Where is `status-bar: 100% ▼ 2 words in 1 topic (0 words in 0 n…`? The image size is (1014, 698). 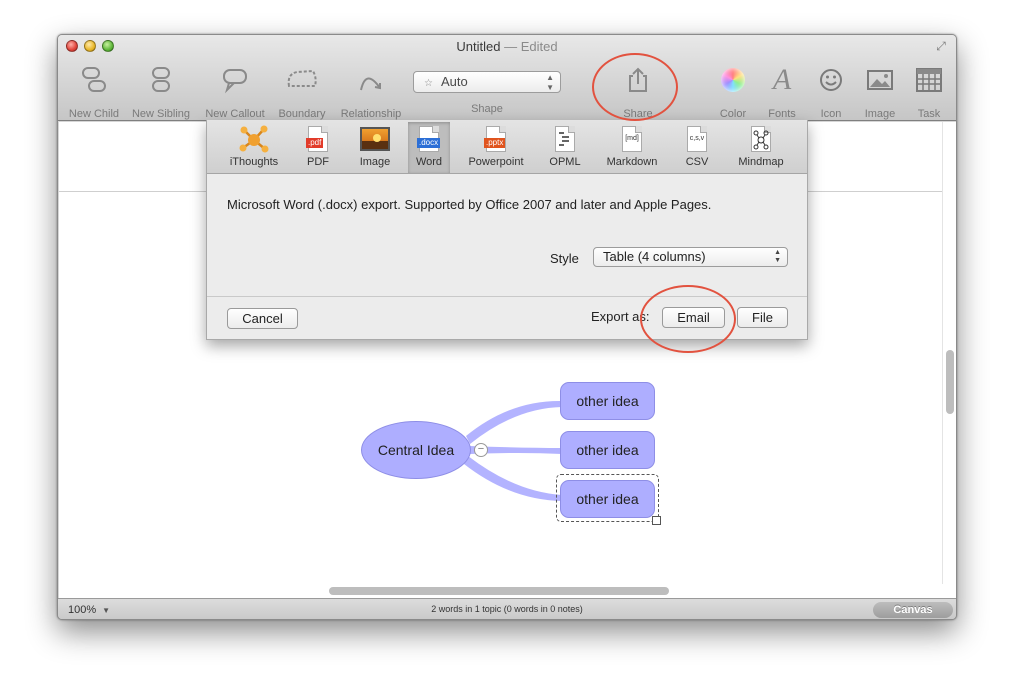 status-bar: 100% ▼ 2 words in 1 topic (0 words in 0 n… is located at coordinates (507, 608).